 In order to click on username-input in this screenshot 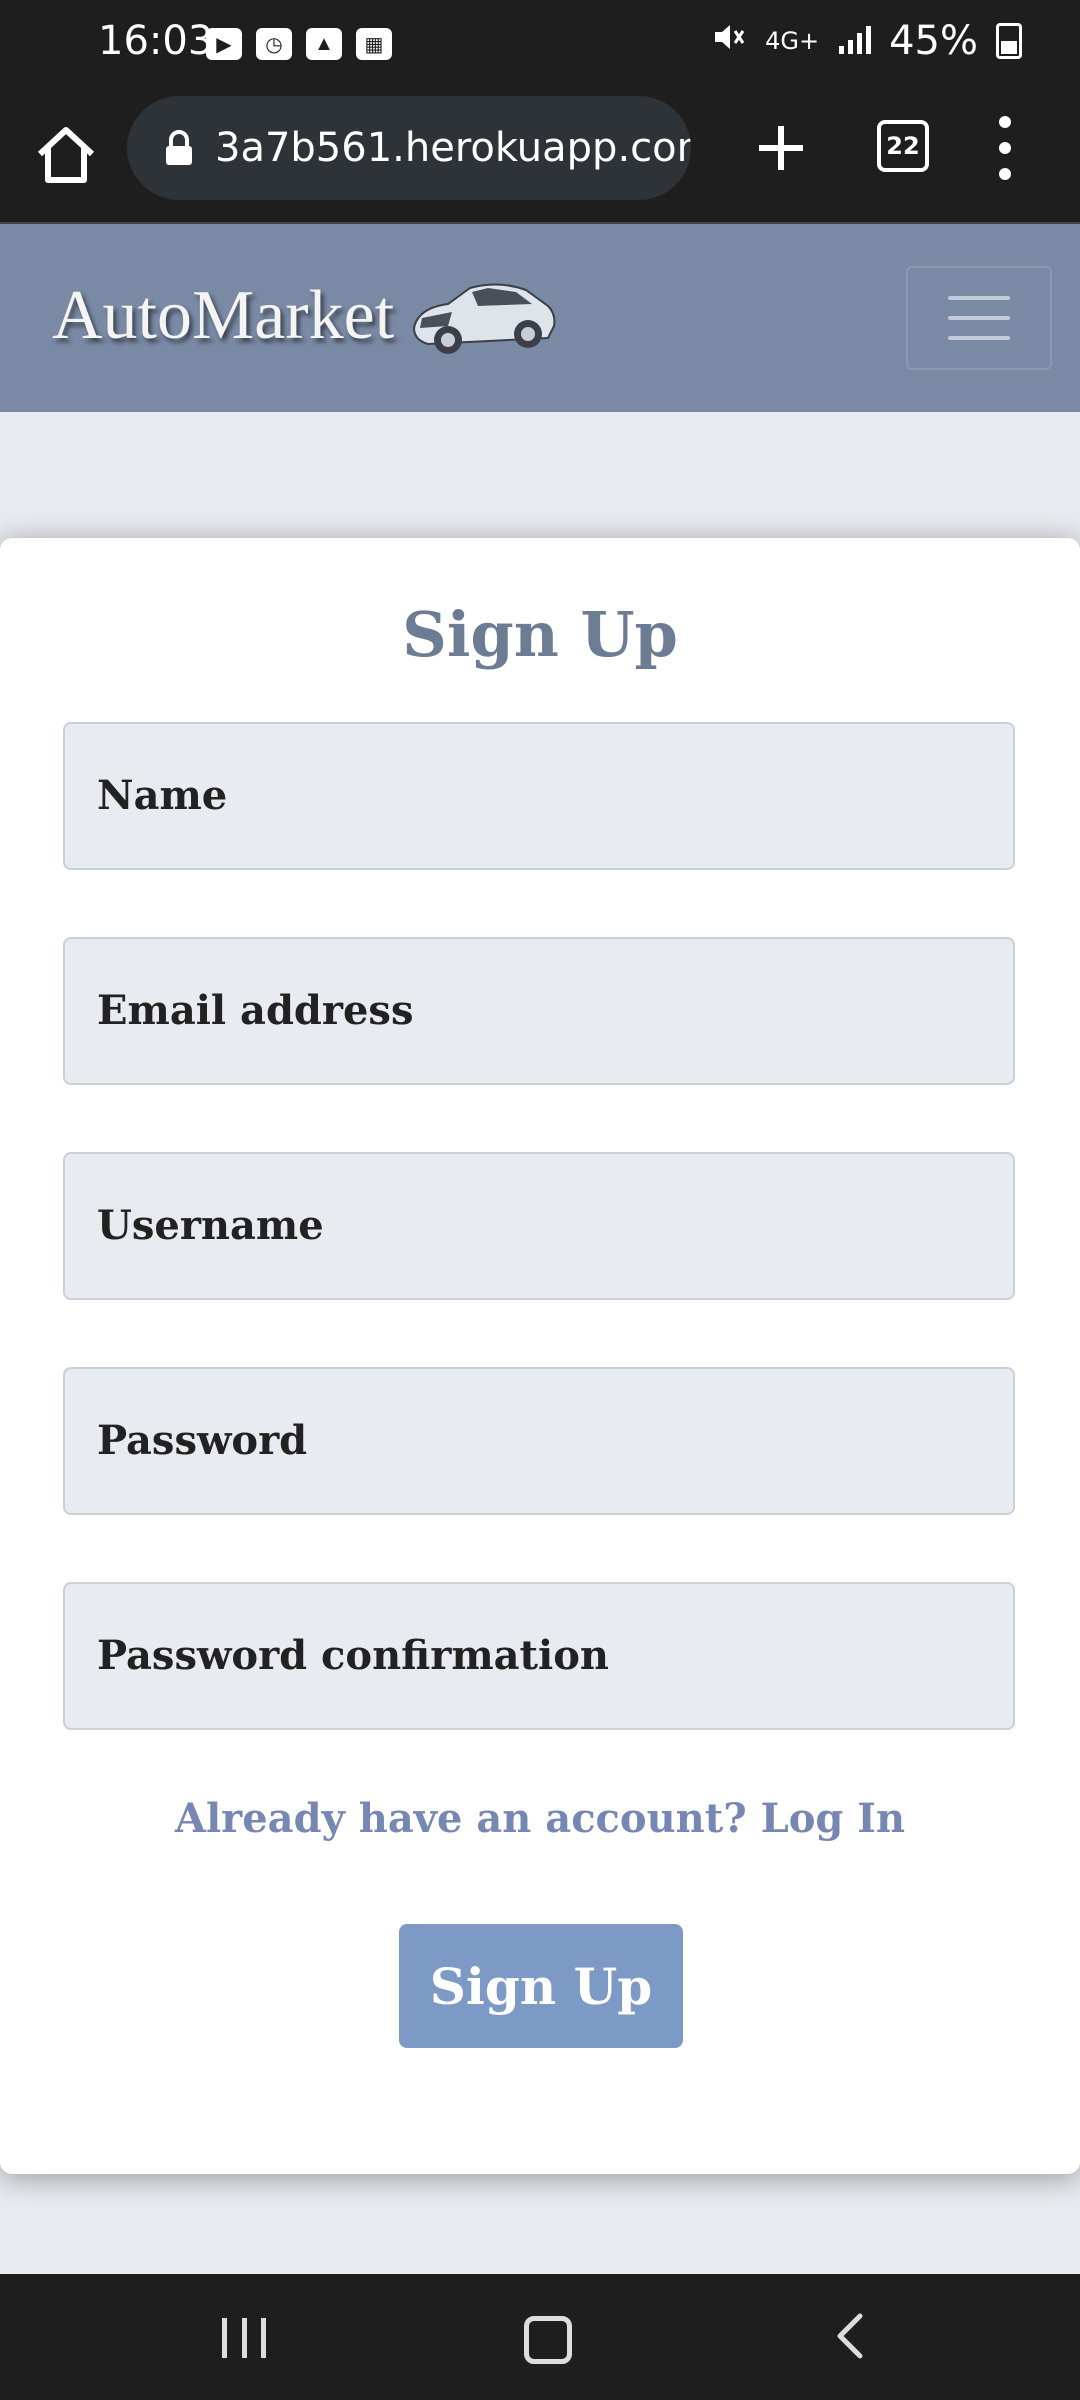, I will do `click(539, 1226)`.